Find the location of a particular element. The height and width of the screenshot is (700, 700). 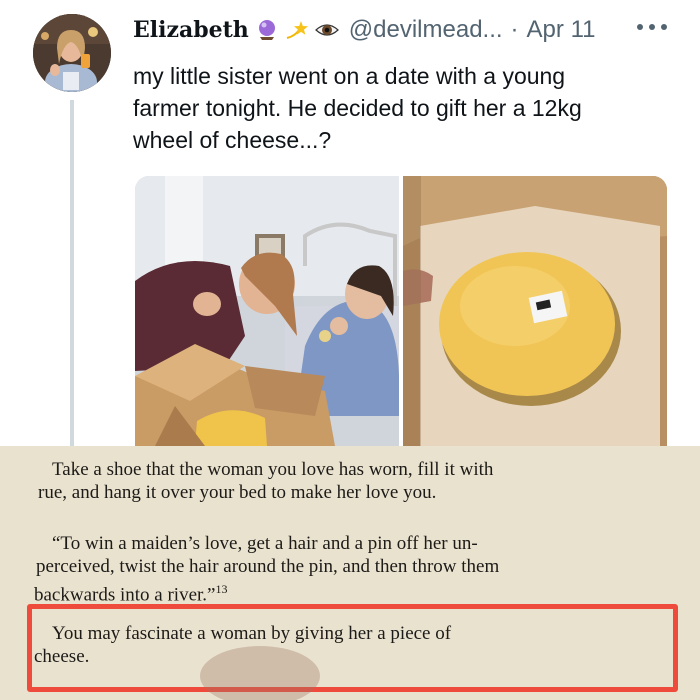

display-name: Elizabeth is located at coordinates (191, 30).